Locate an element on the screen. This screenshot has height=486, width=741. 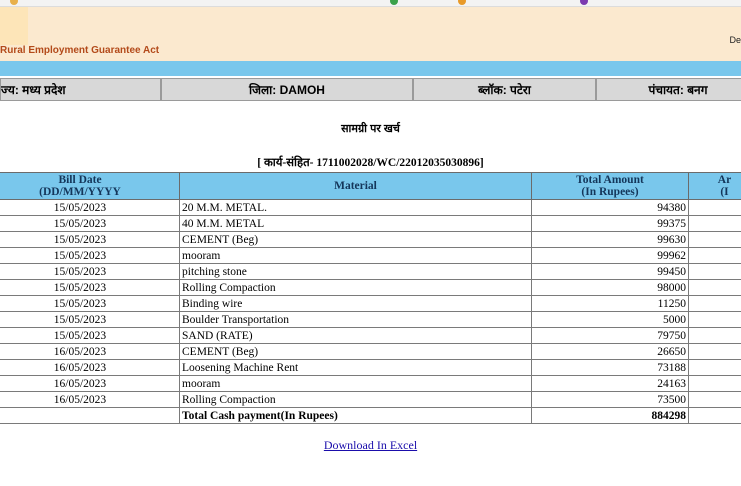
block-label: ब्लॉक: पटेरा is located at coordinates (504, 89).